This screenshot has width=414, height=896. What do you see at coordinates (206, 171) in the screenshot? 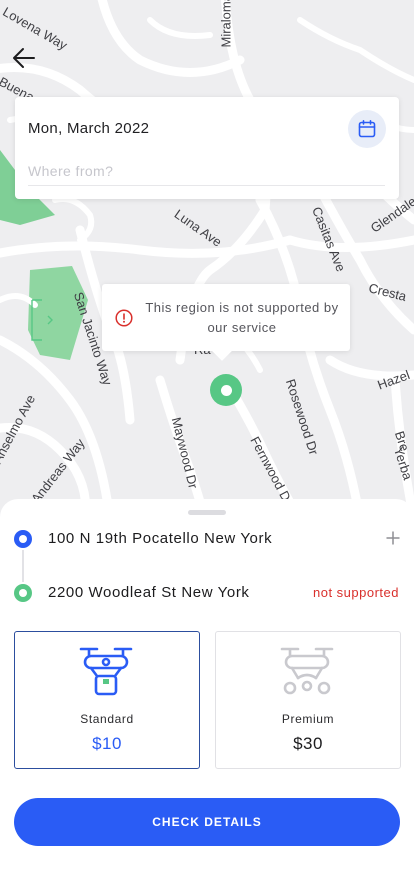
I see `where-from-input` at bounding box center [206, 171].